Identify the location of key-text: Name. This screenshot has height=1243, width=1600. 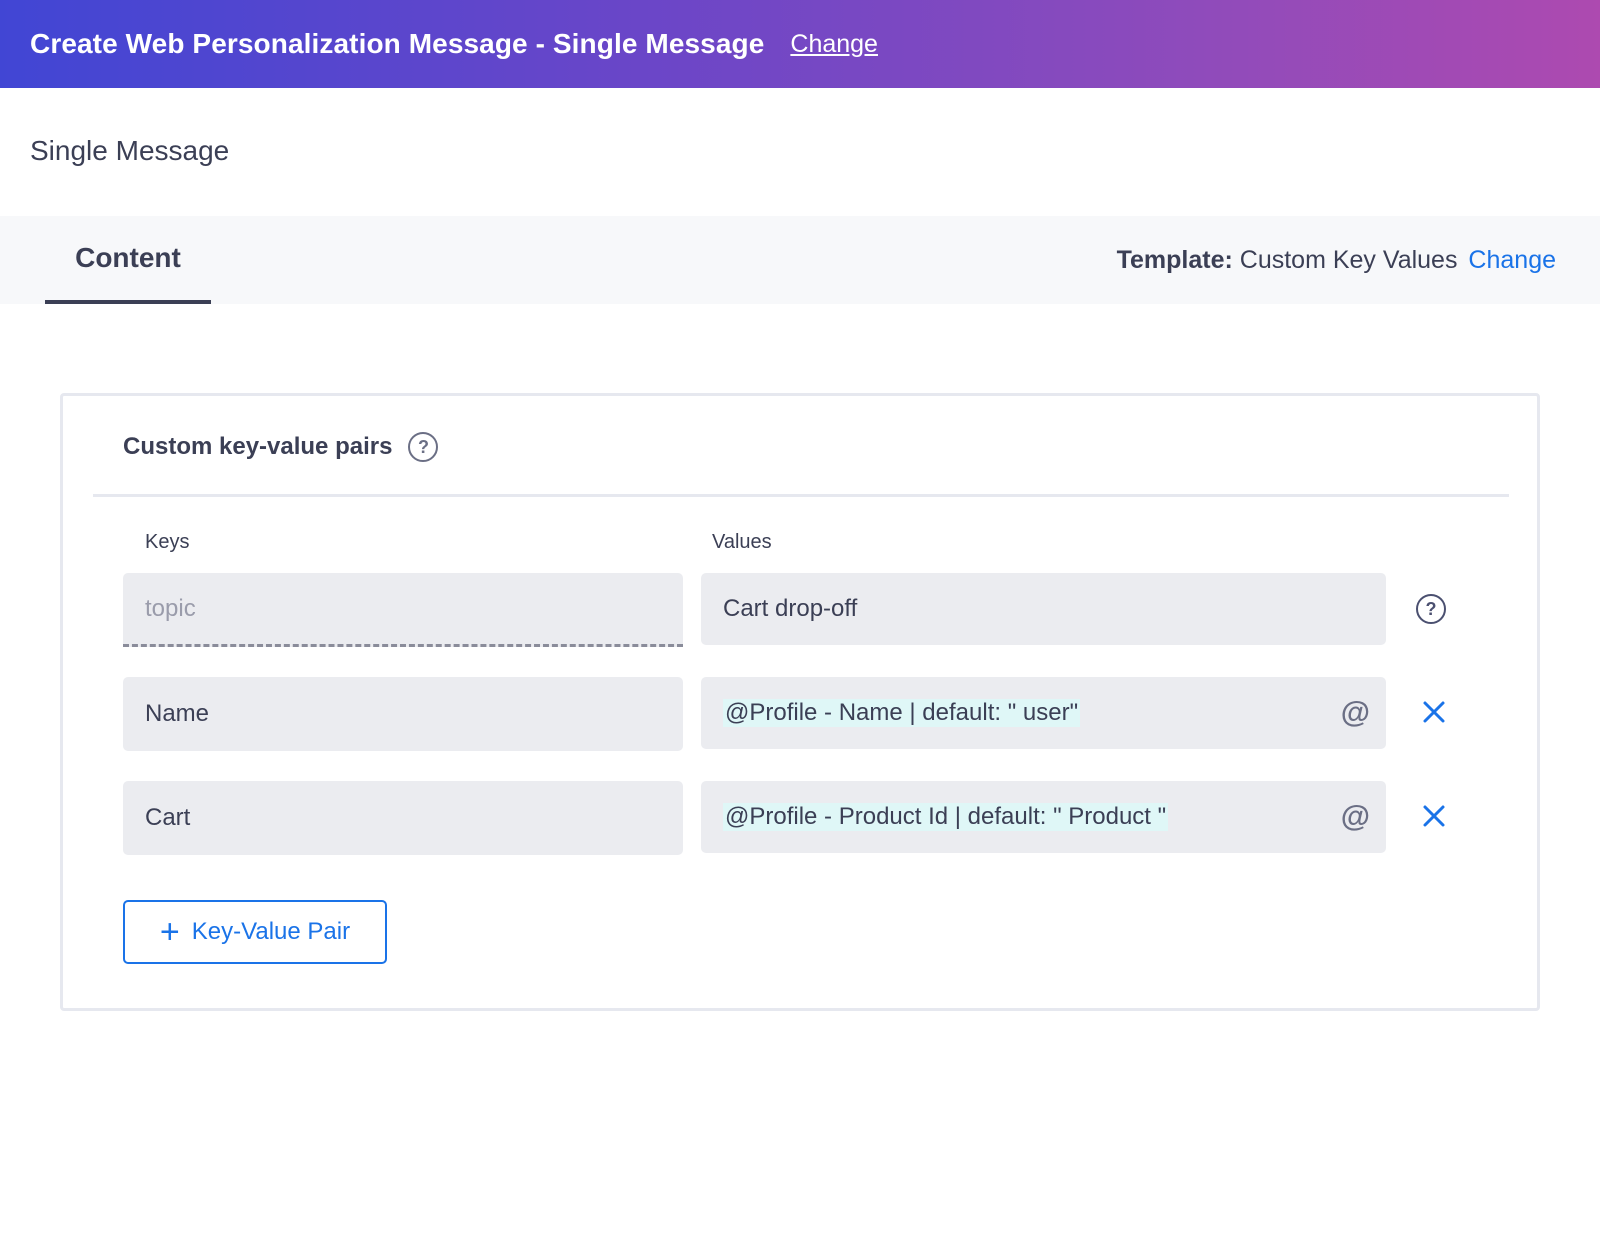
(177, 713).